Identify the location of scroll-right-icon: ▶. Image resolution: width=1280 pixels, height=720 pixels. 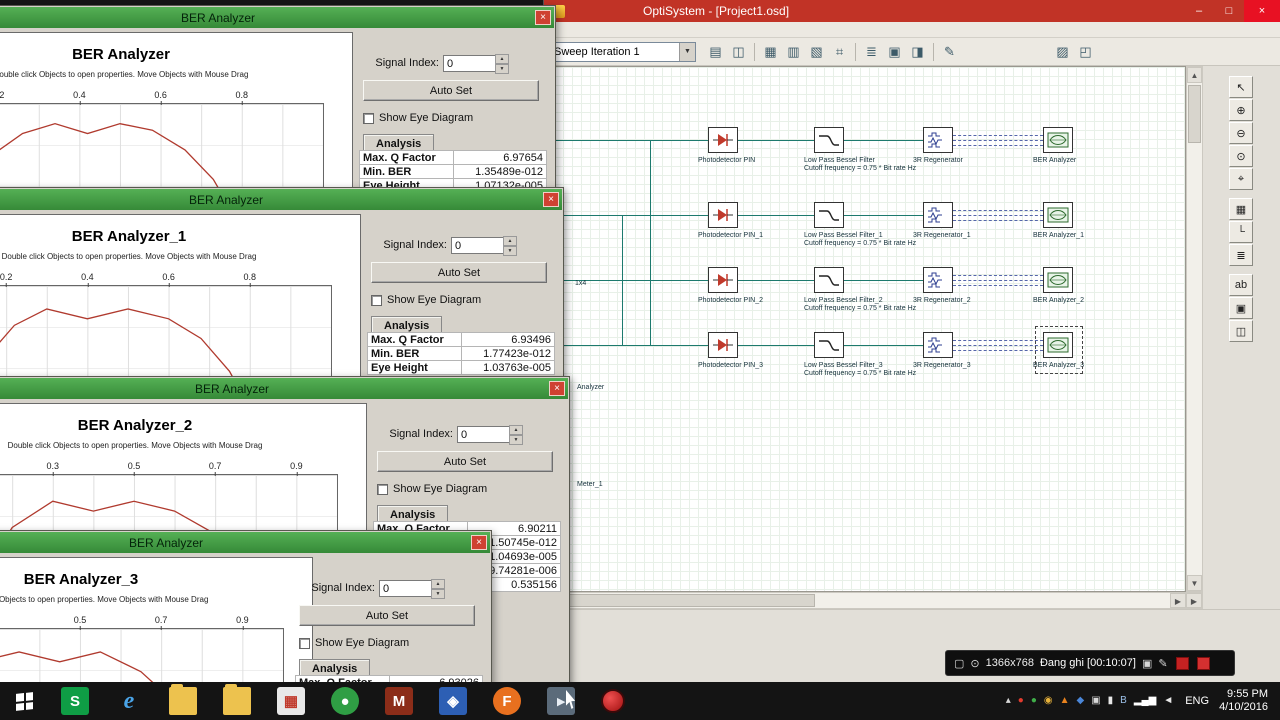
(1178, 600).